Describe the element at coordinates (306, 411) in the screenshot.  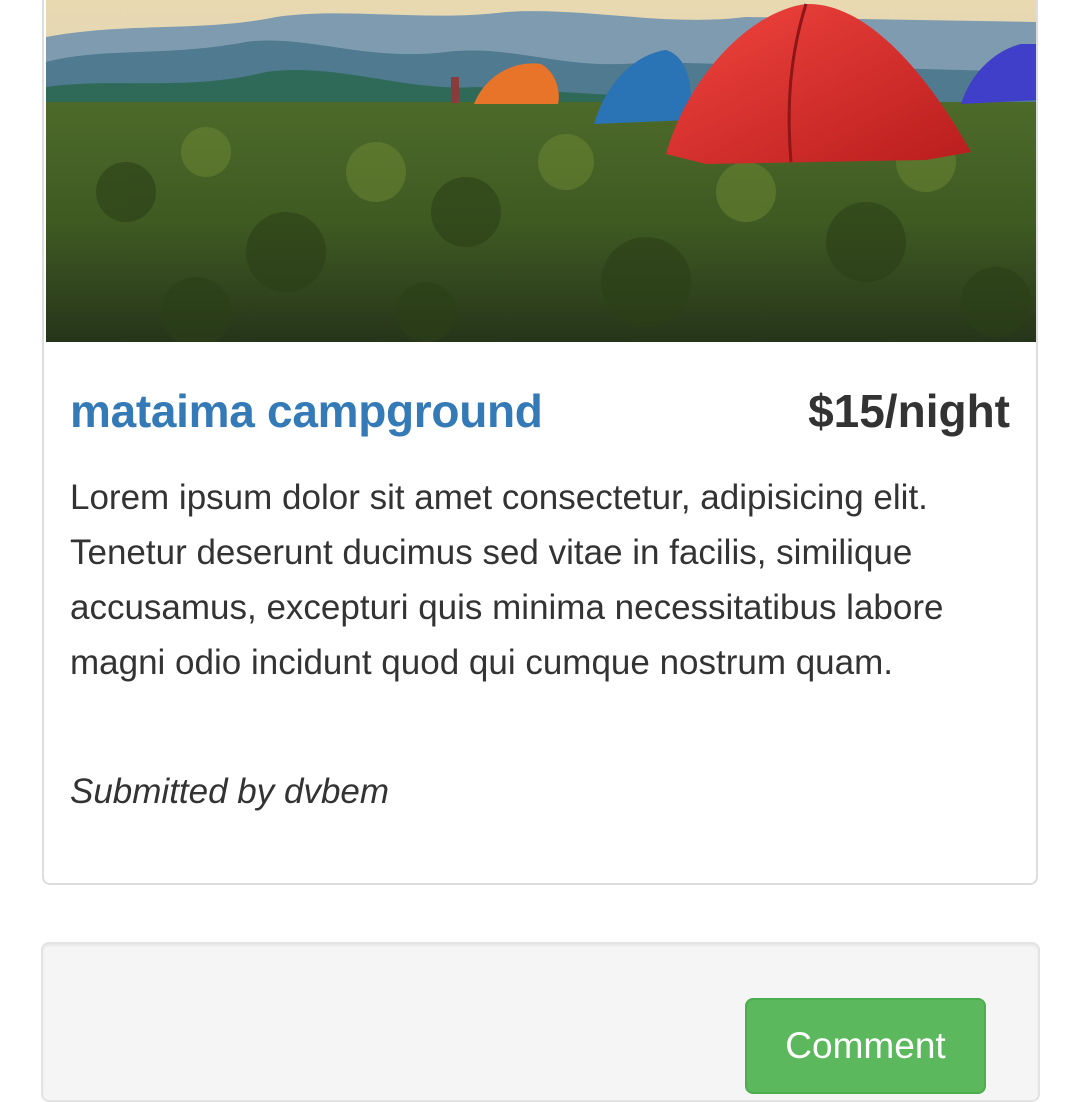
I see `campground-name-link: mataima campground` at that location.